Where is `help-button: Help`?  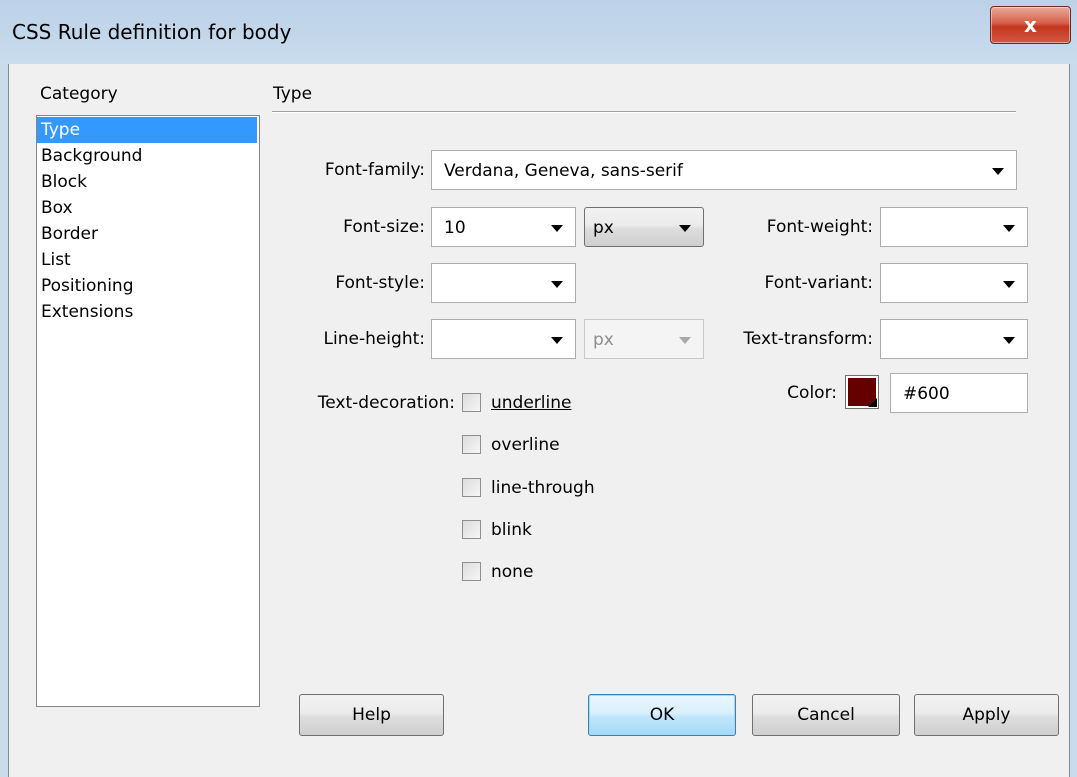 help-button: Help is located at coordinates (371, 715).